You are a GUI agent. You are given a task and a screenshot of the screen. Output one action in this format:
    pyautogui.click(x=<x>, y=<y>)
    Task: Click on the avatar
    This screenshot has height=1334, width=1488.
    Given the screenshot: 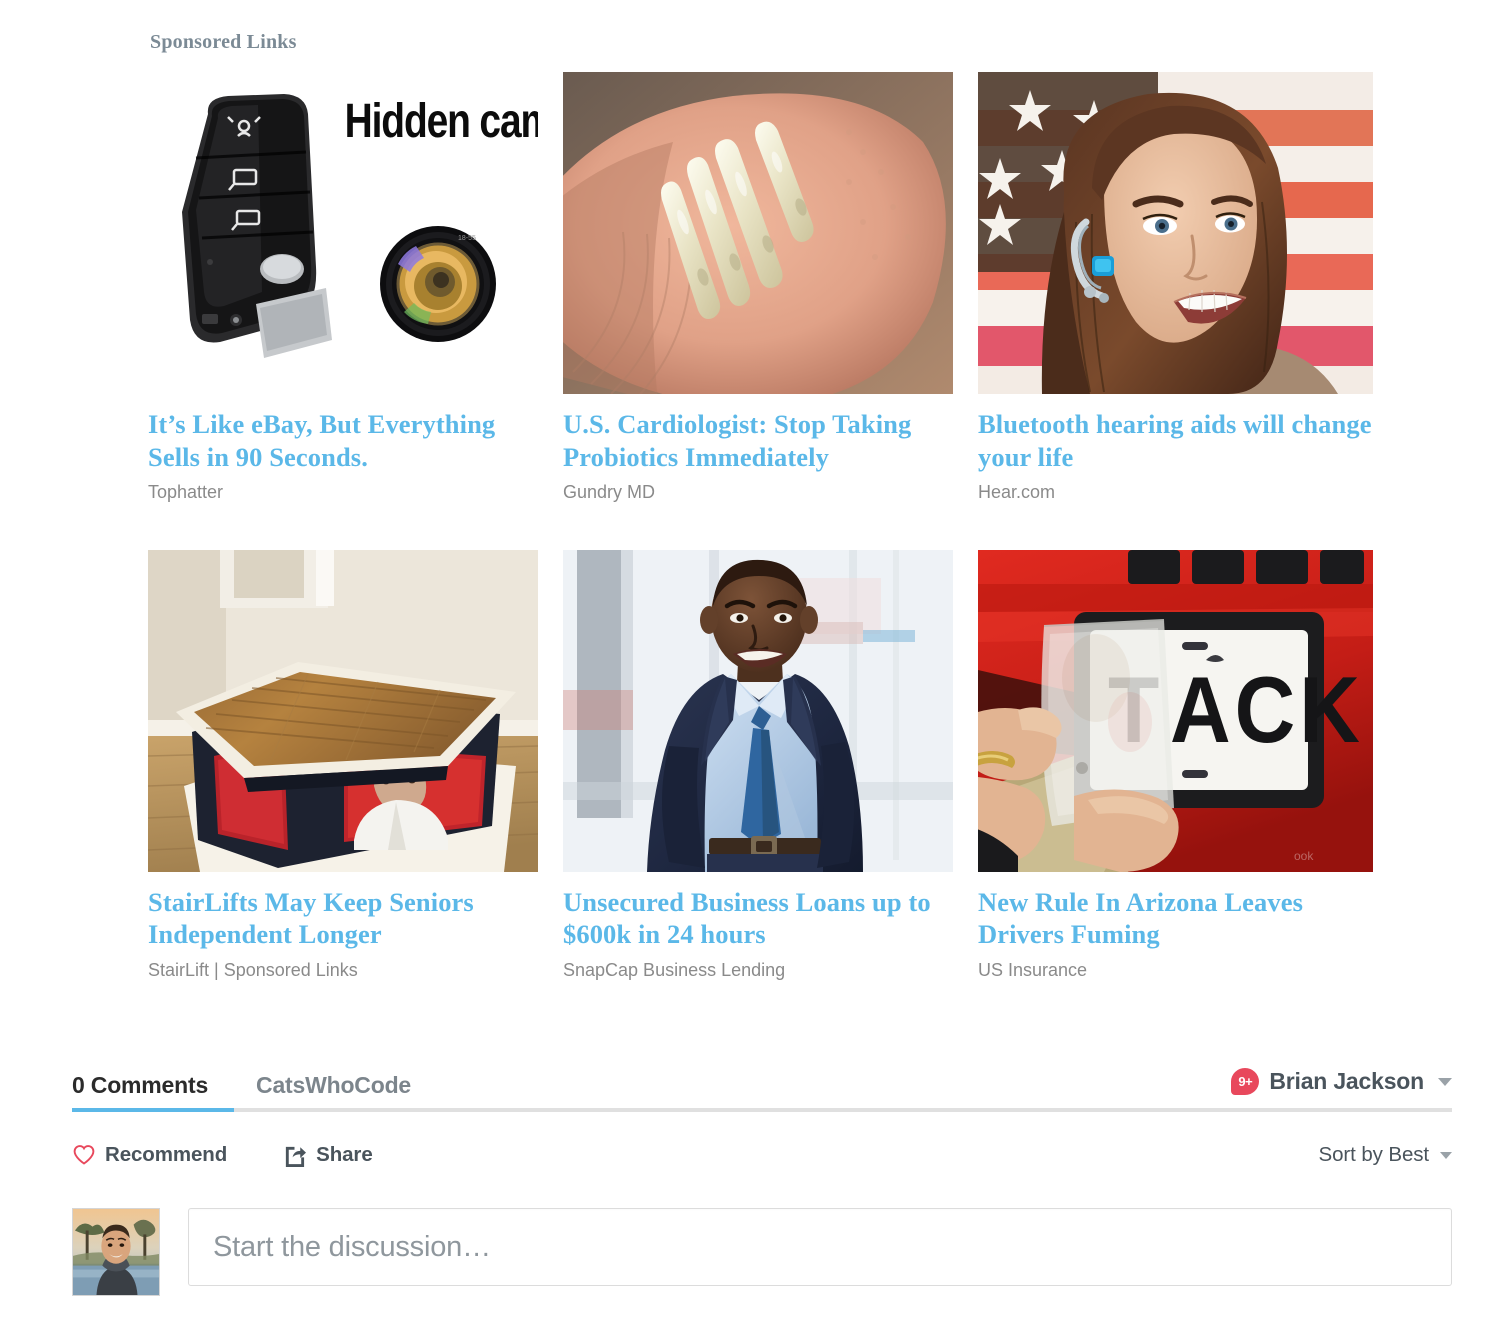 What is the action you would take?
    pyautogui.click(x=116, y=1252)
    